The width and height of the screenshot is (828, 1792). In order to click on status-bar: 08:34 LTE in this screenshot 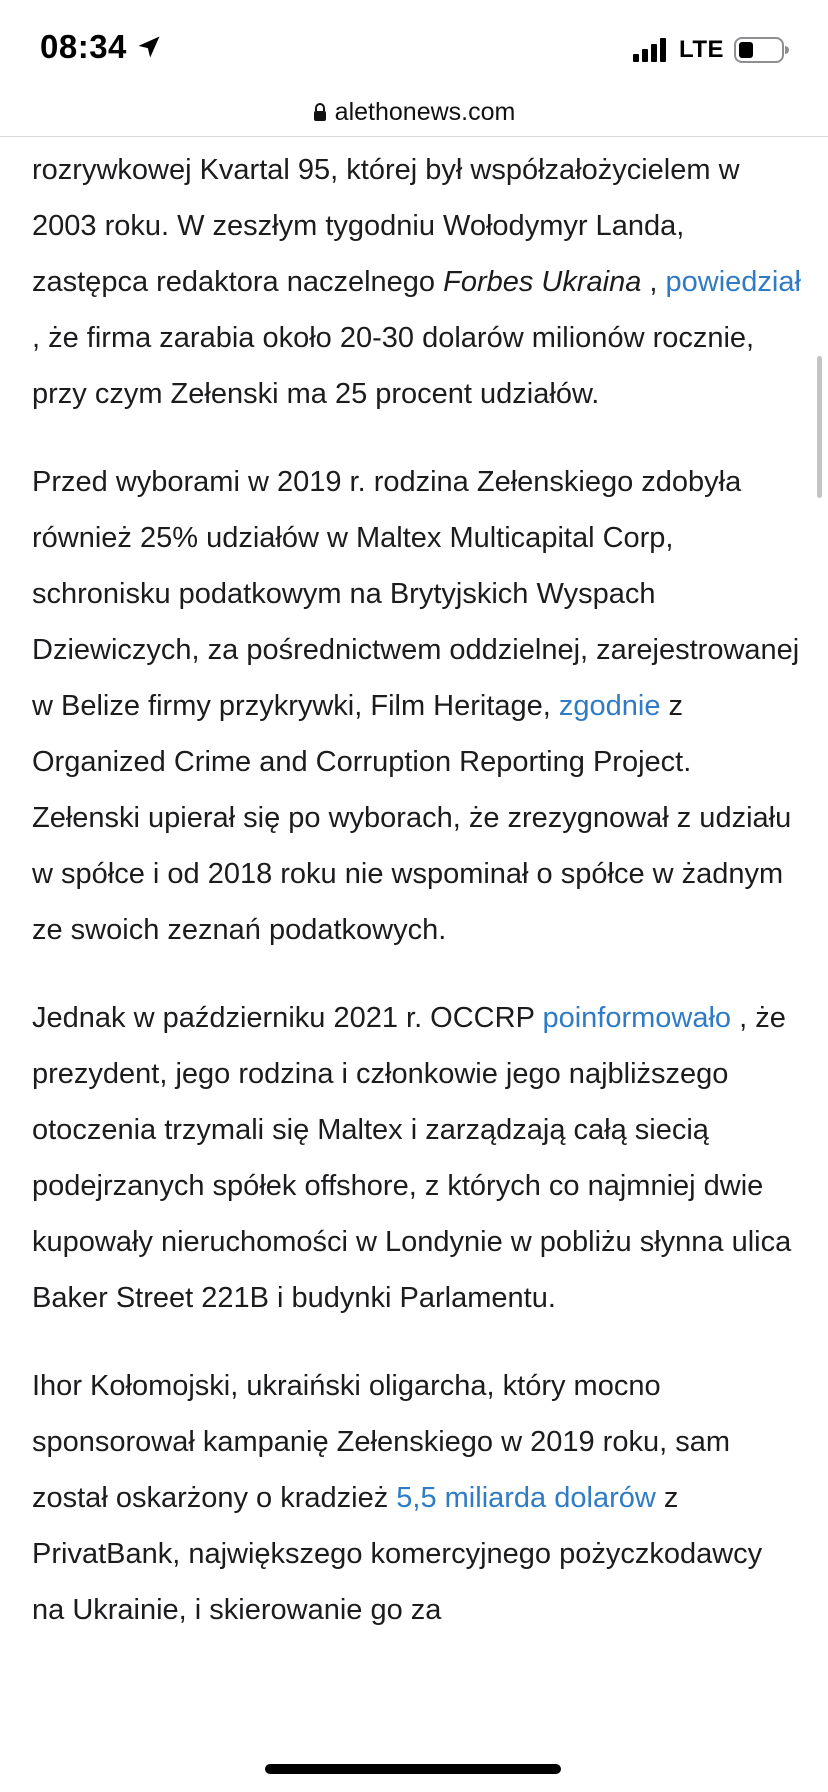, I will do `click(414, 44)`.